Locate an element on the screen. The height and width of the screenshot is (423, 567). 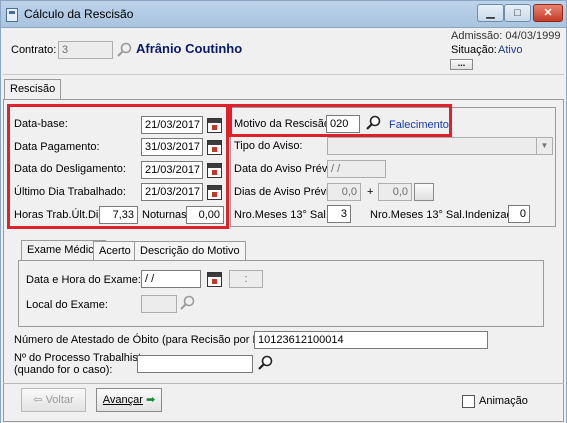
nro-meses-ind-label: Nro.Meses 13° Sal.Indenizado: is located at coordinates (446, 215).